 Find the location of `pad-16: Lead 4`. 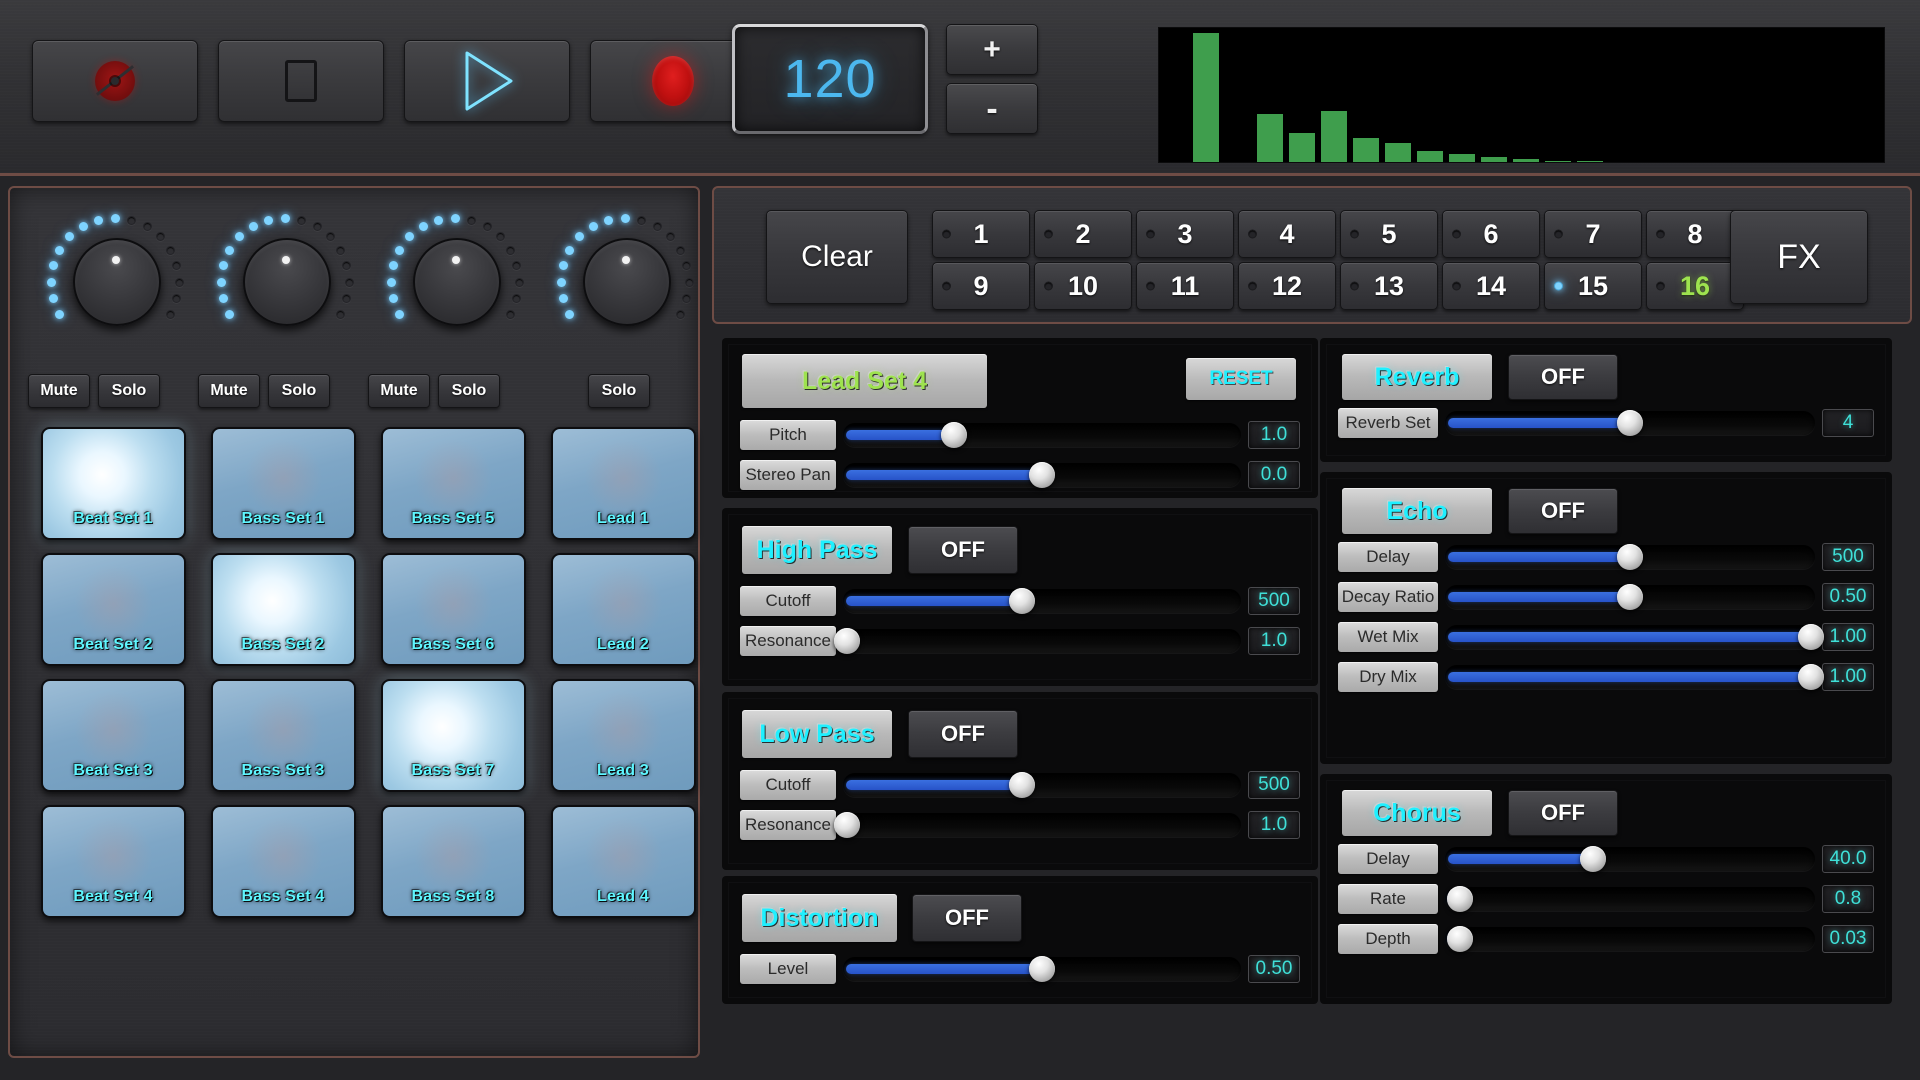

pad-16: Lead 4 is located at coordinates (623, 861).